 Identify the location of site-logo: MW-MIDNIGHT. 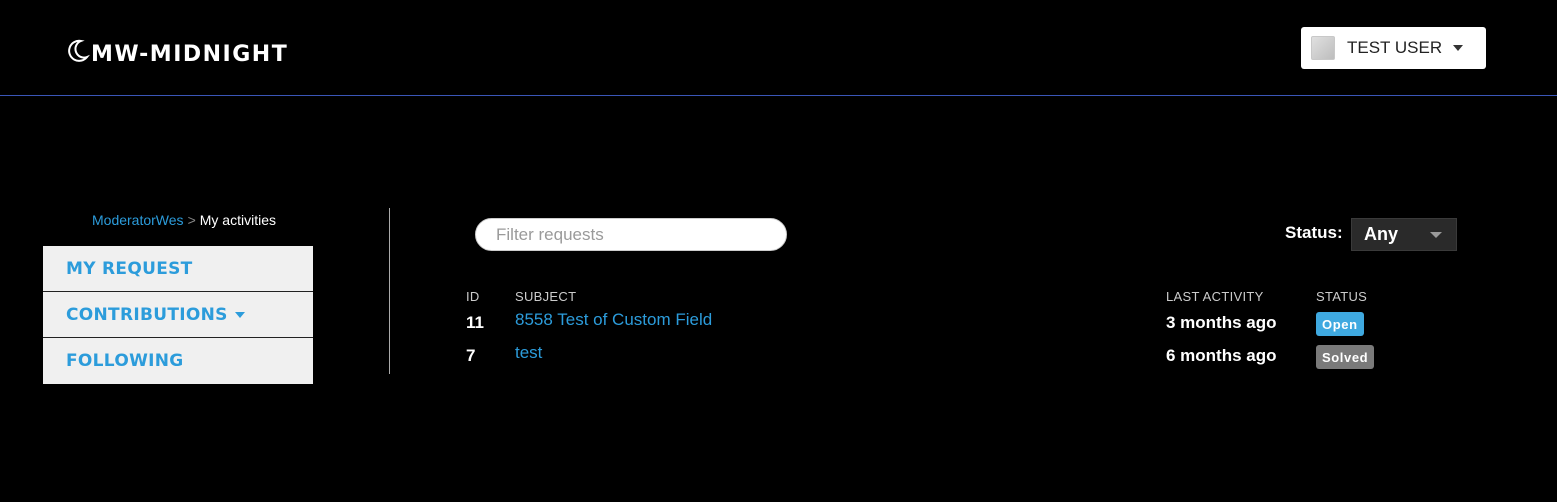
(177, 54).